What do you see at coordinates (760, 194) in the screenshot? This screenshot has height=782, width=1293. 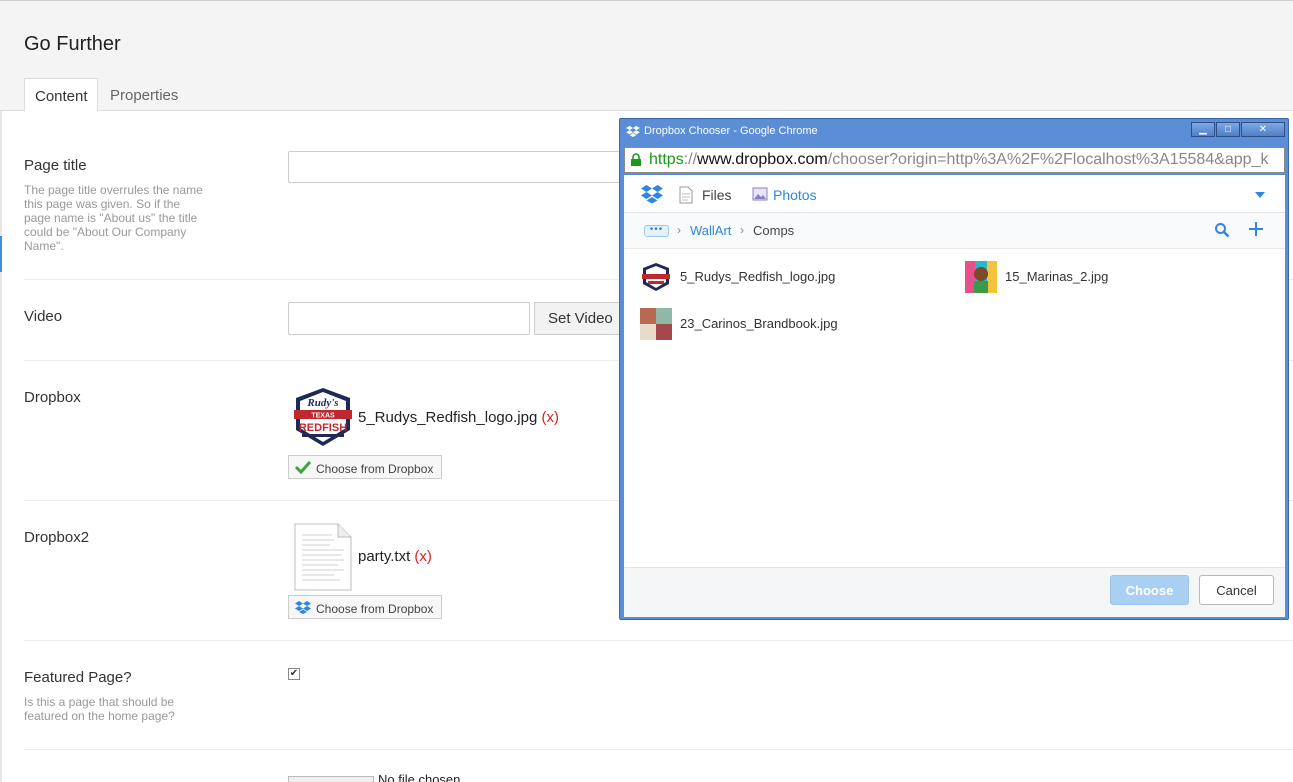 I see `photos-icon` at bounding box center [760, 194].